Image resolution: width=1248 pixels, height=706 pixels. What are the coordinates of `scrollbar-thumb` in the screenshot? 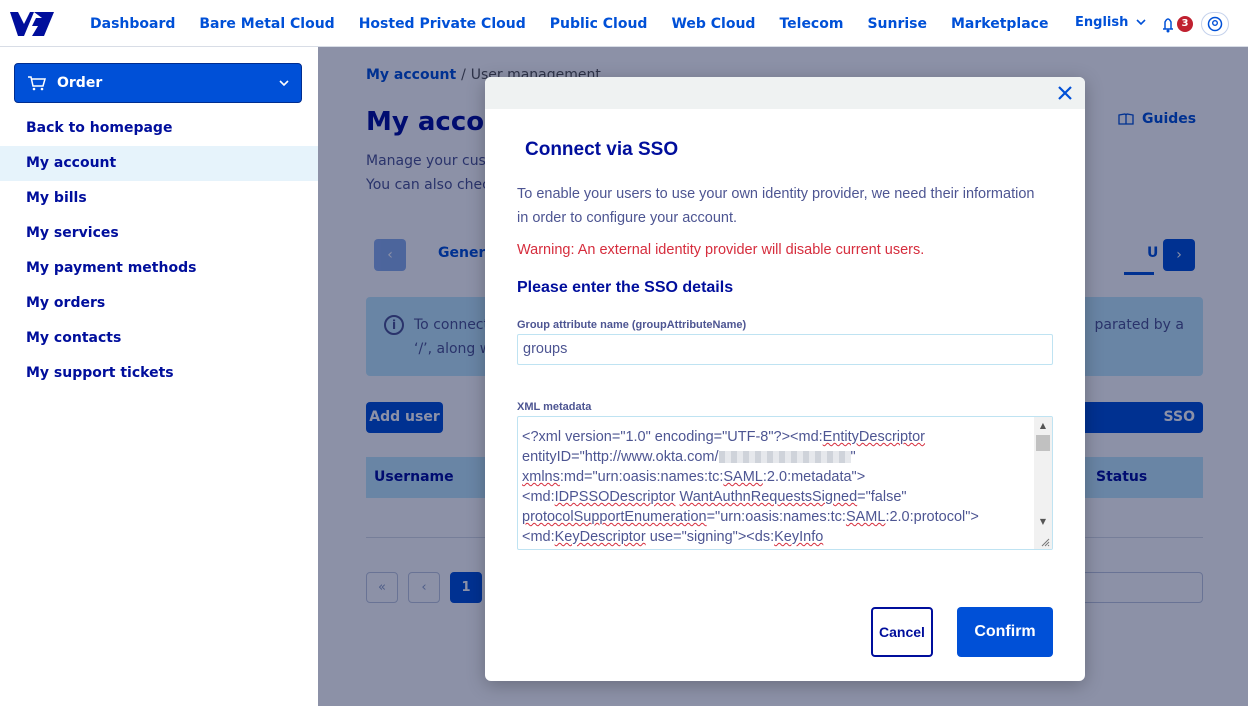 It's located at (1043, 443).